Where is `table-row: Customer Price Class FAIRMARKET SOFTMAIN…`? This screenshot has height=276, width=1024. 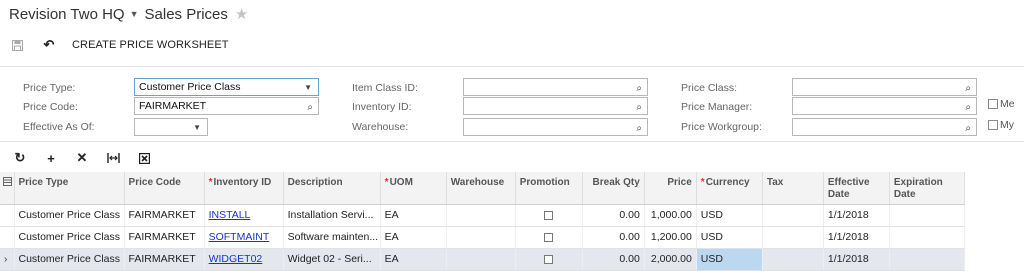 table-row: Customer Price Class FAIRMARKET SOFTMAIN… is located at coordinates (483, 237).